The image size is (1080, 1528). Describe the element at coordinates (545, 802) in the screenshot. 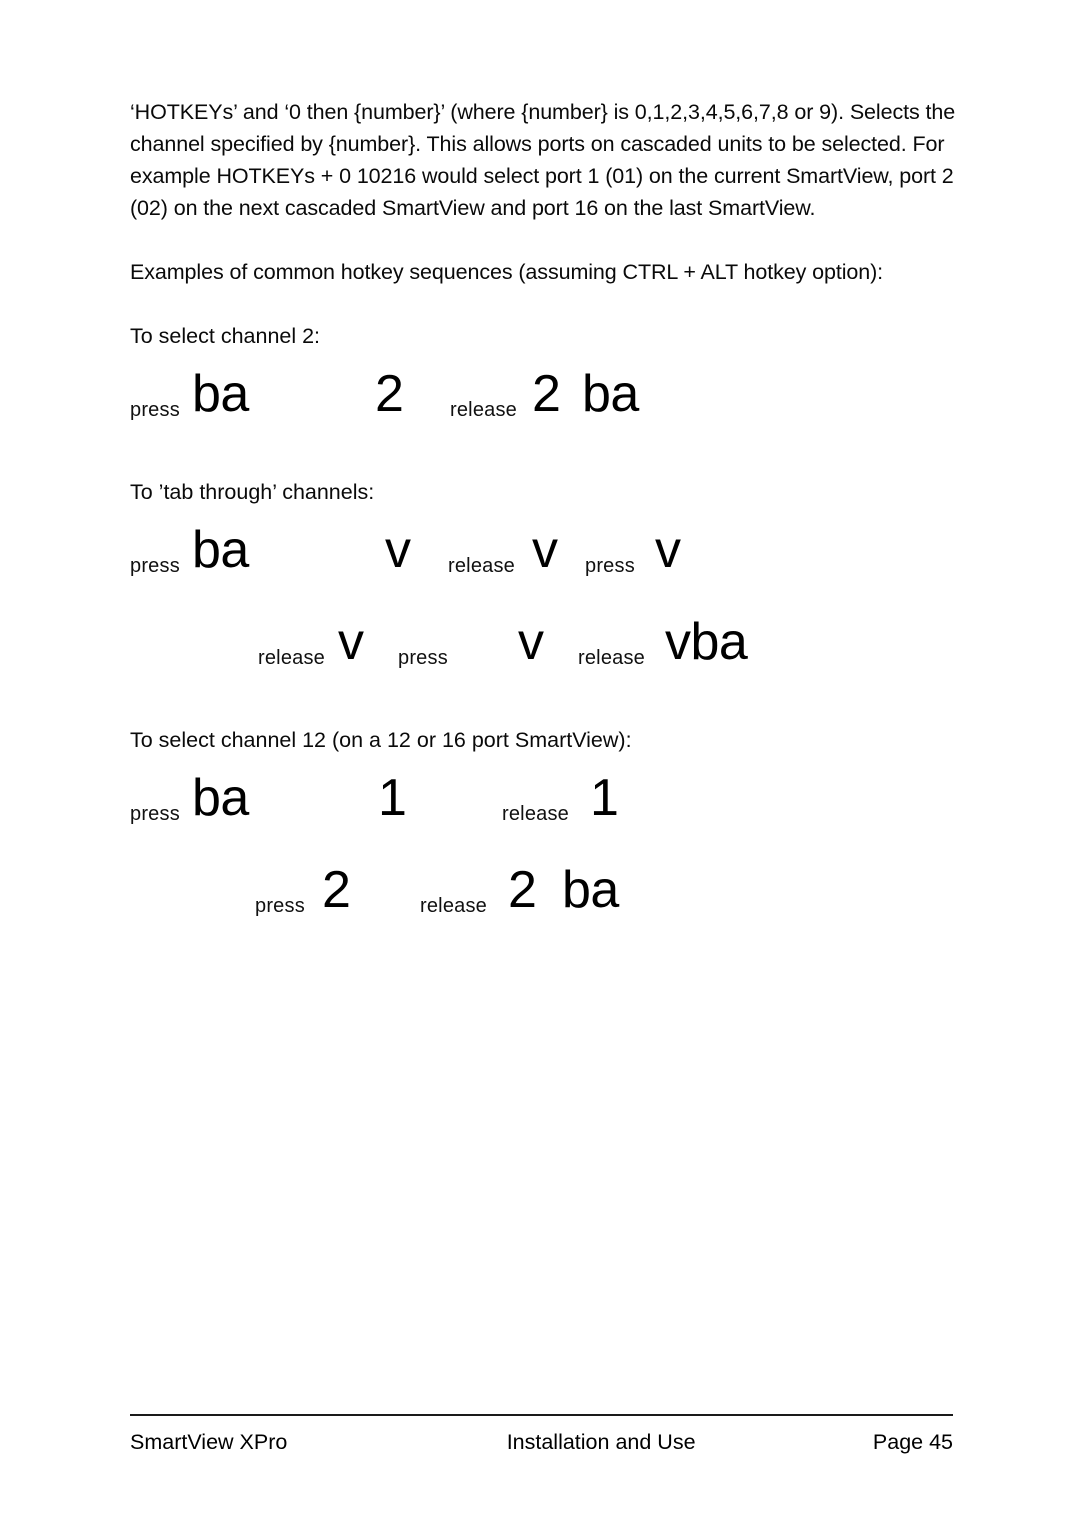

I see `sequence-row: press ba 1 release 1` at that location.